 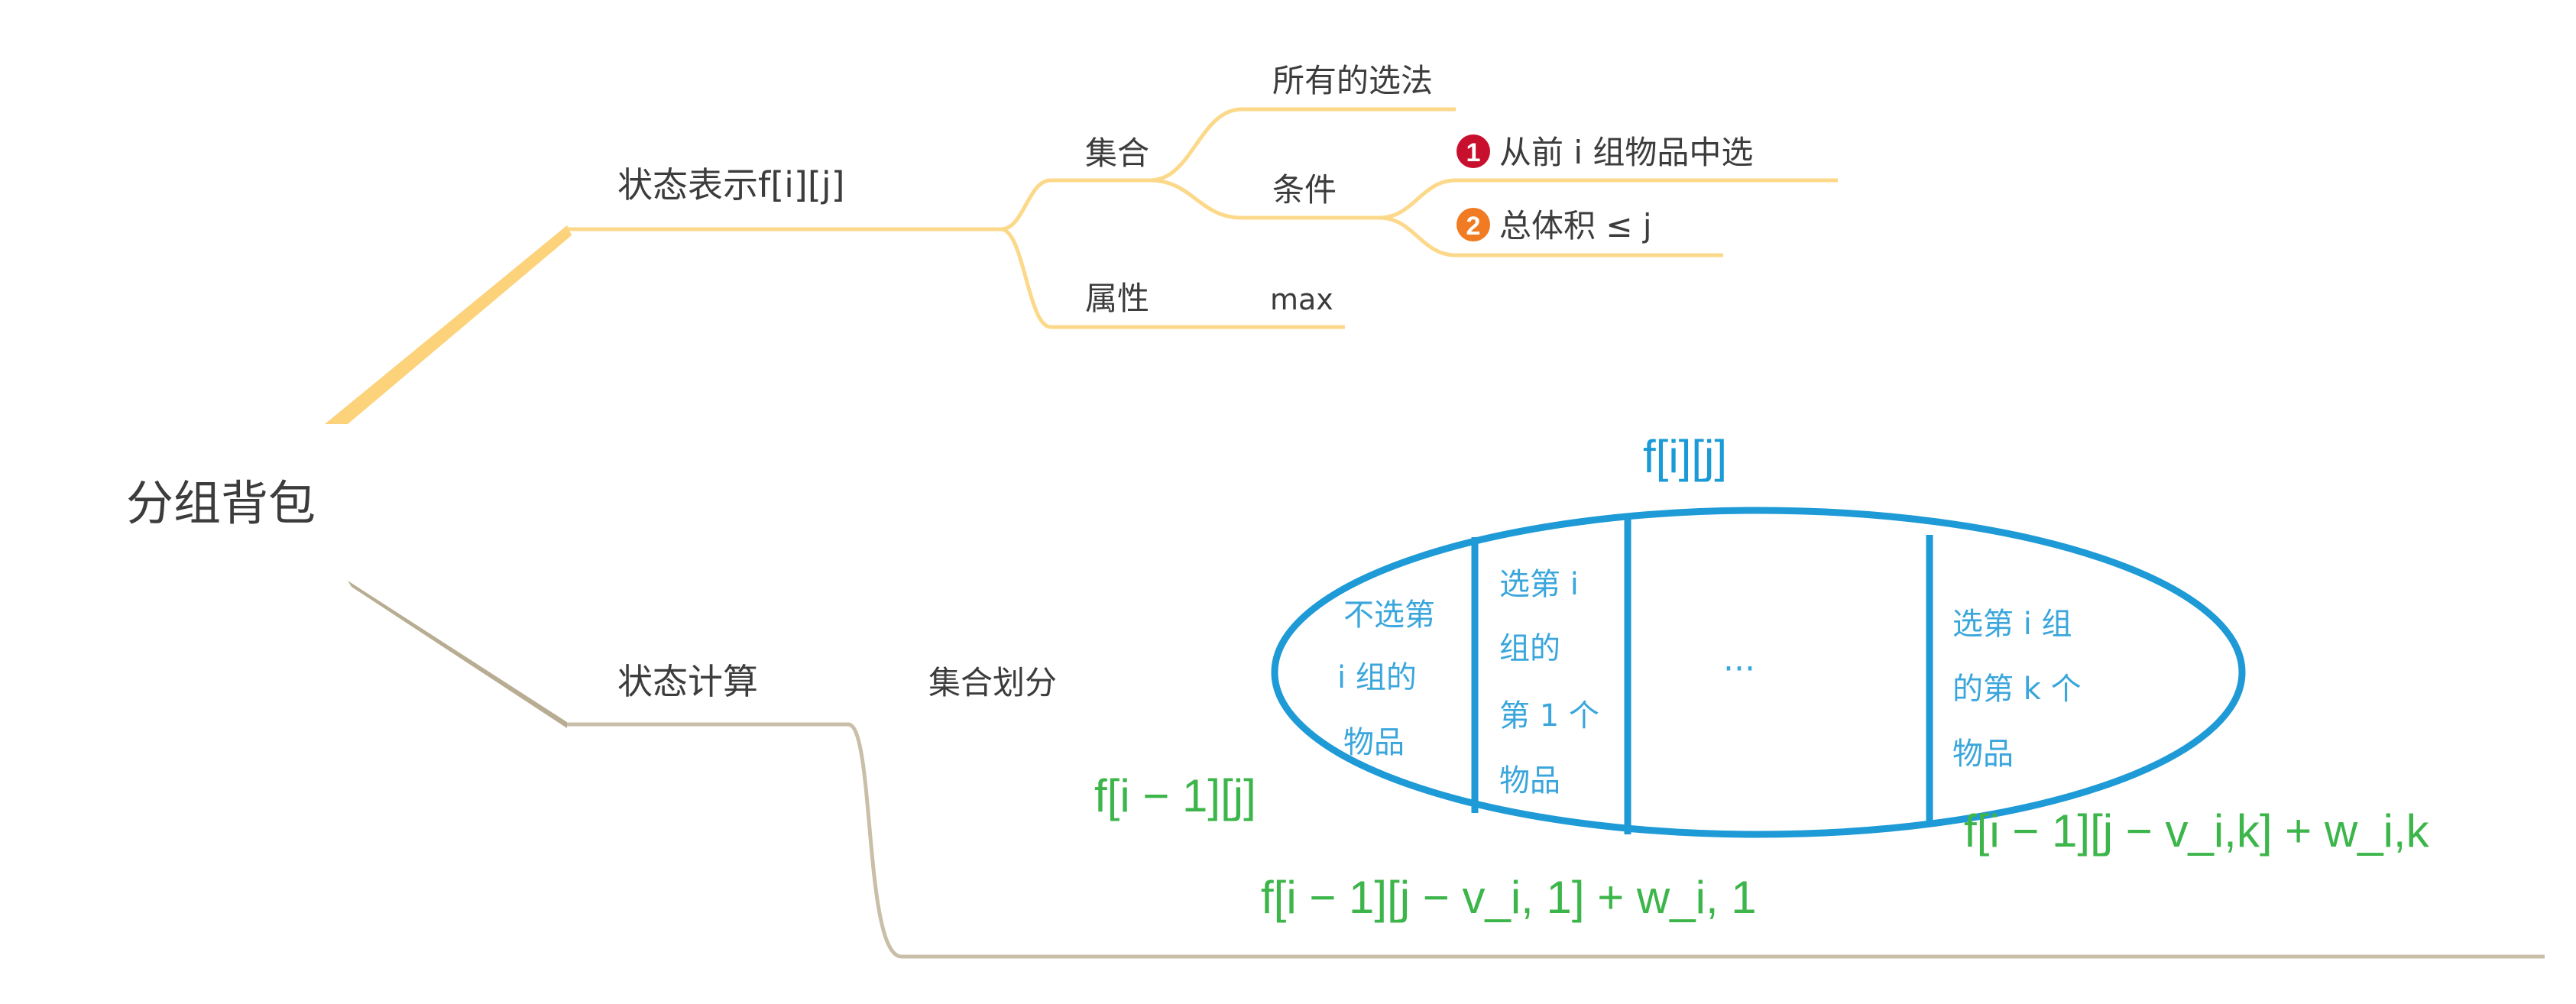 I want to click on section-4-line-1: 选第 i 组, so click(x=2012, y=624).